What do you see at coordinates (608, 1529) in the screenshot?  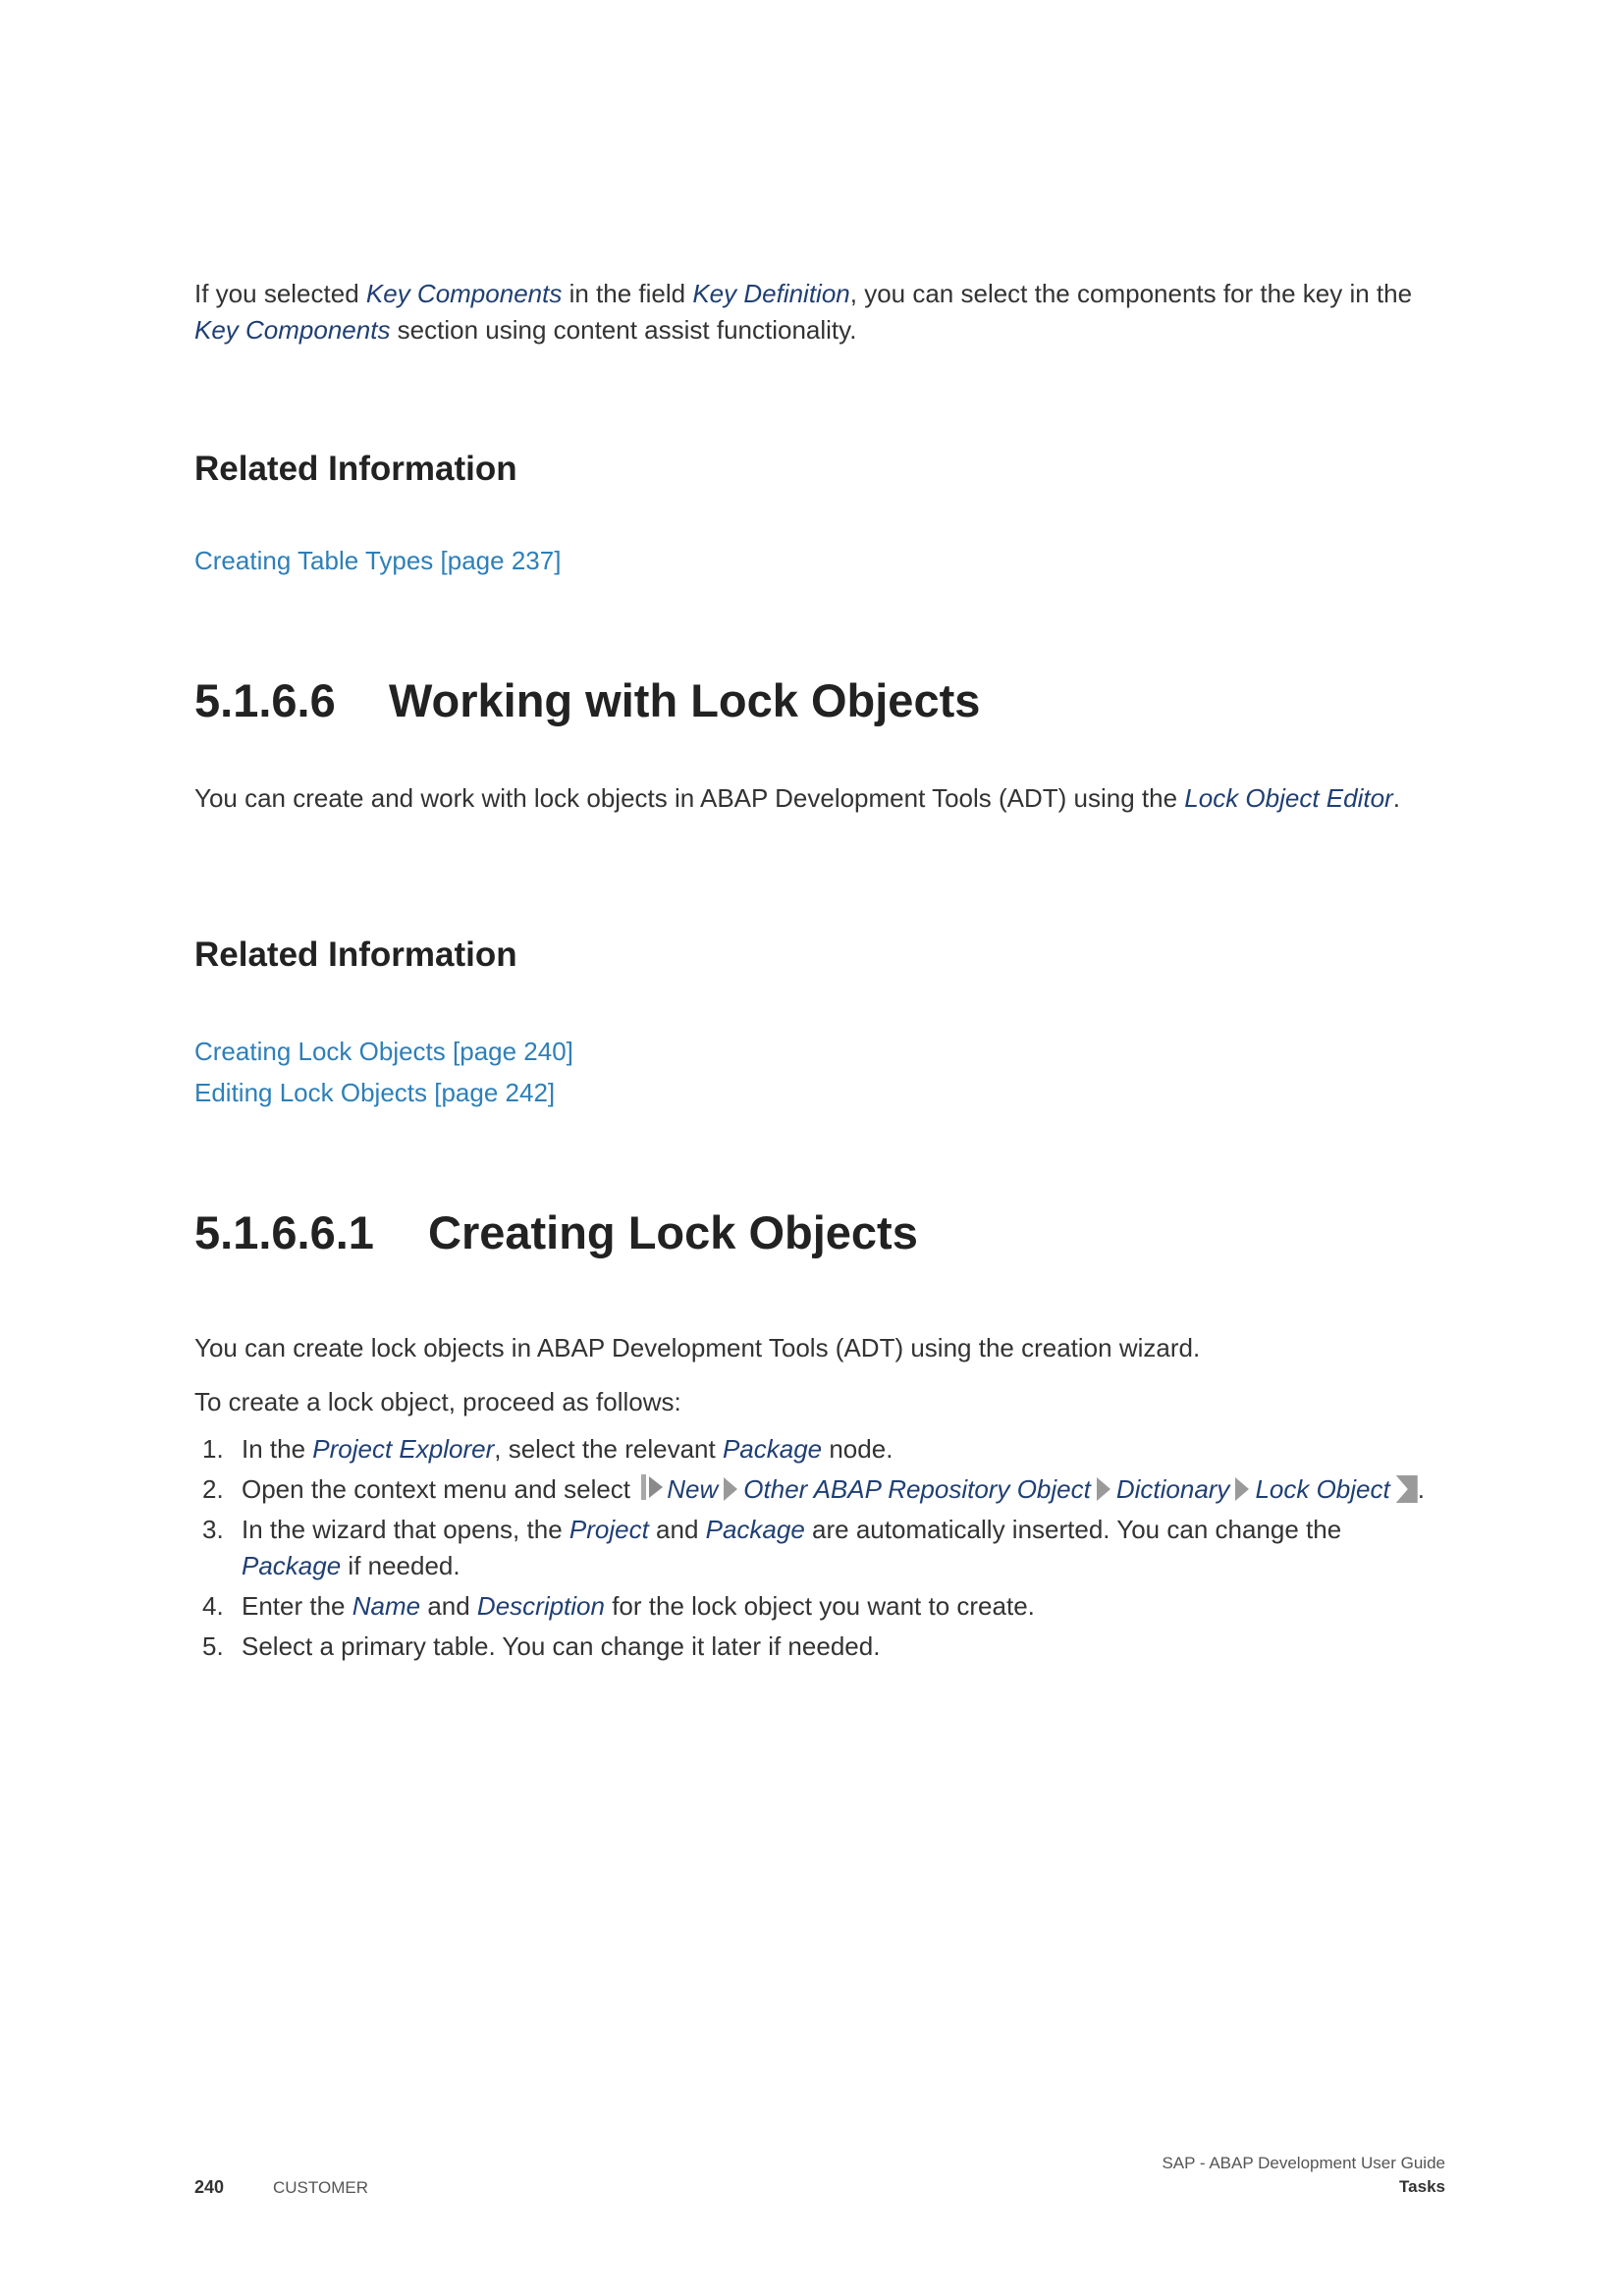 I see `term-project: Project` at bounding box center [608, 1529].